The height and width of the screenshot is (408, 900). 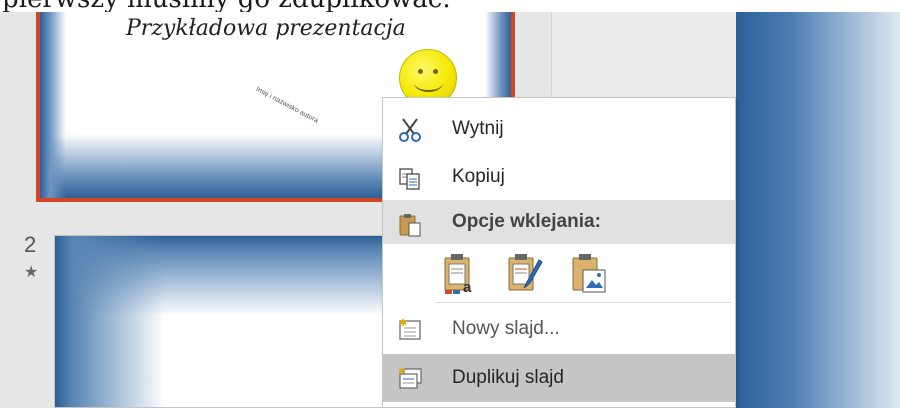 What do you see at coordinates (526, 221) in the screenshot?
I see `menu-section-label: Opcje wklejania:` at bounding box center [526, 221].